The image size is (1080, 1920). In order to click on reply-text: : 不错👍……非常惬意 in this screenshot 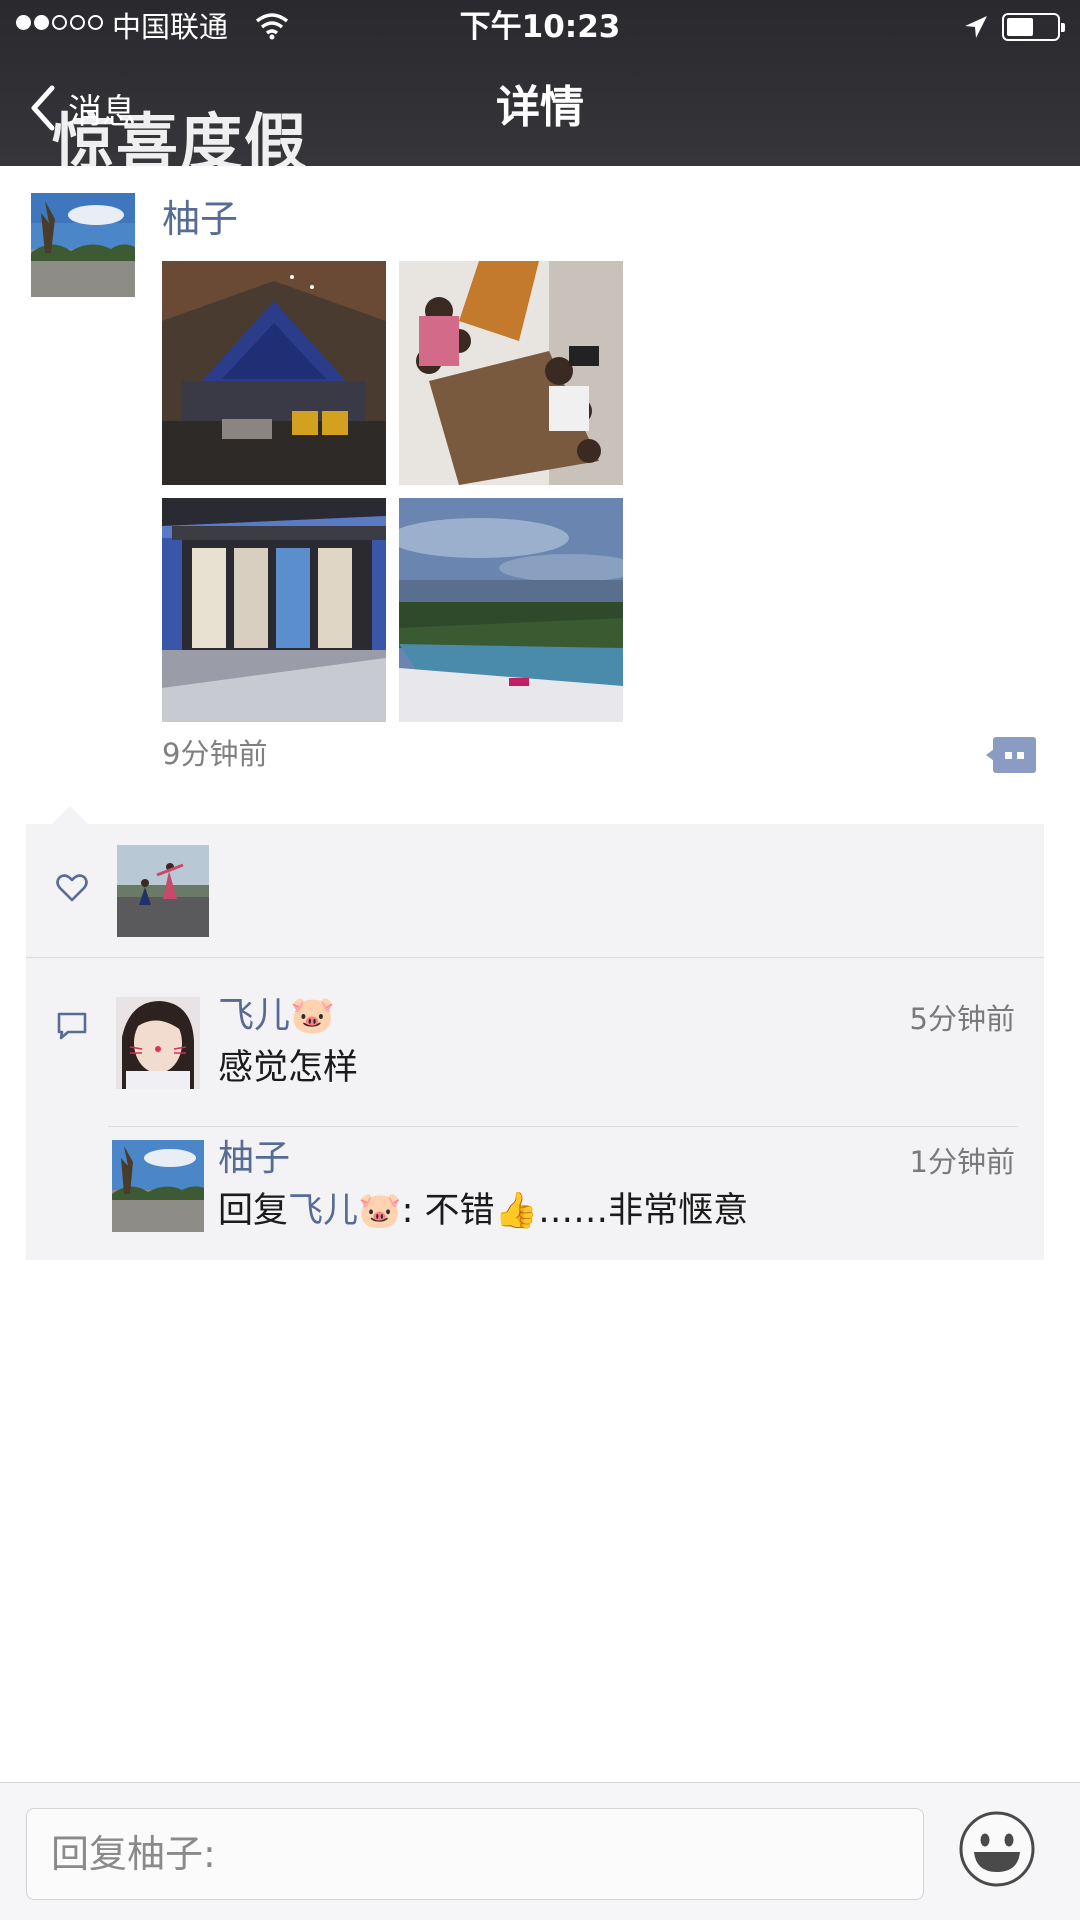, I will do `click(575, 1211)`.